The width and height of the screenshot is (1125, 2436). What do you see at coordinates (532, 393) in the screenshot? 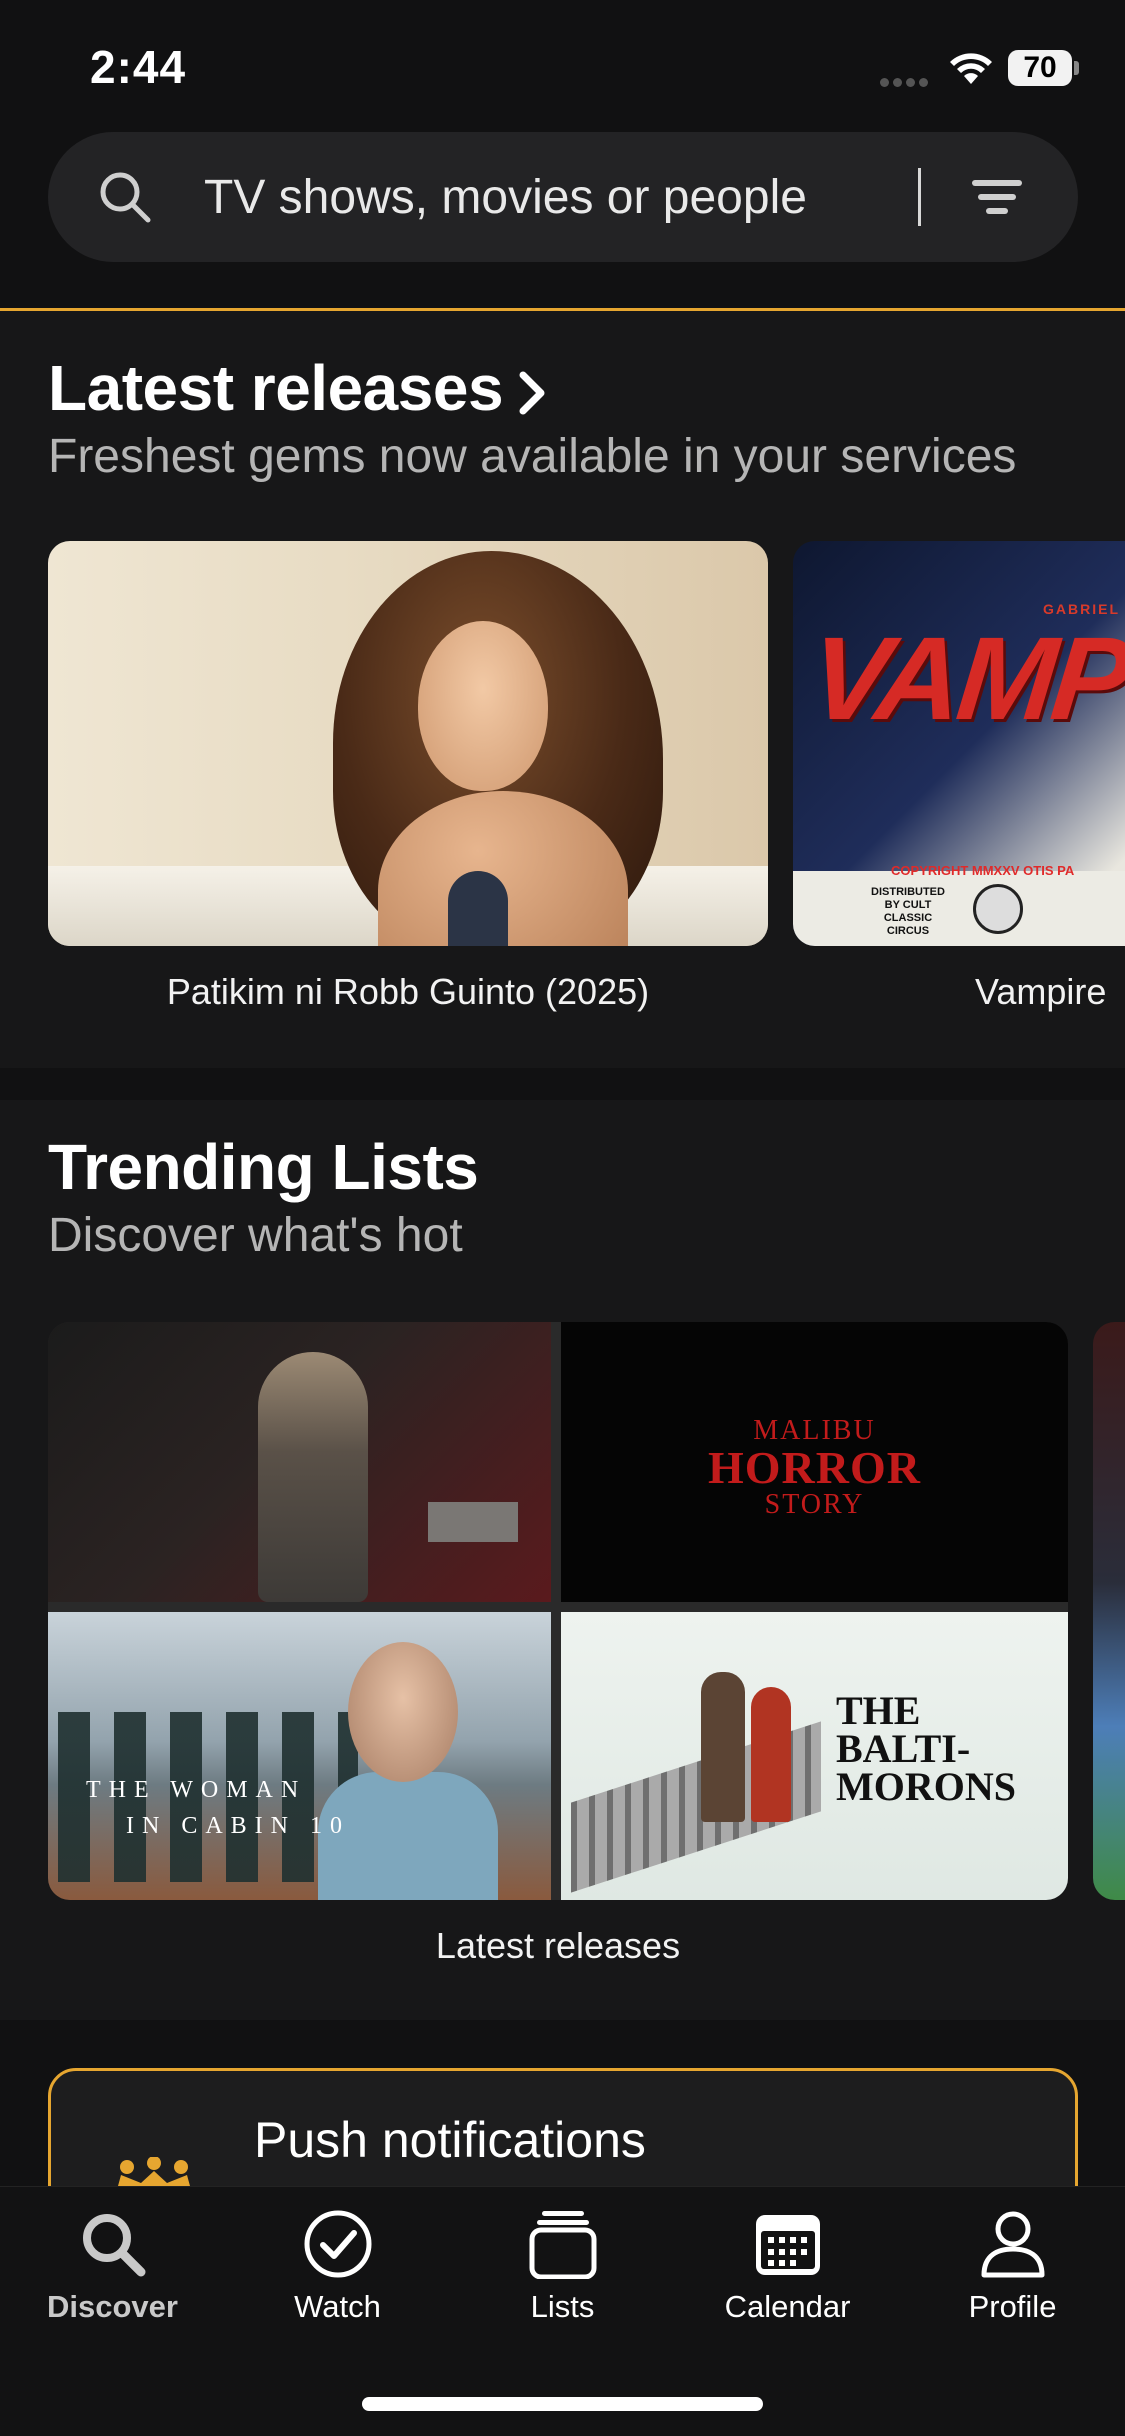
I see `chevron-right-icon` at bounding box center [532, 393].